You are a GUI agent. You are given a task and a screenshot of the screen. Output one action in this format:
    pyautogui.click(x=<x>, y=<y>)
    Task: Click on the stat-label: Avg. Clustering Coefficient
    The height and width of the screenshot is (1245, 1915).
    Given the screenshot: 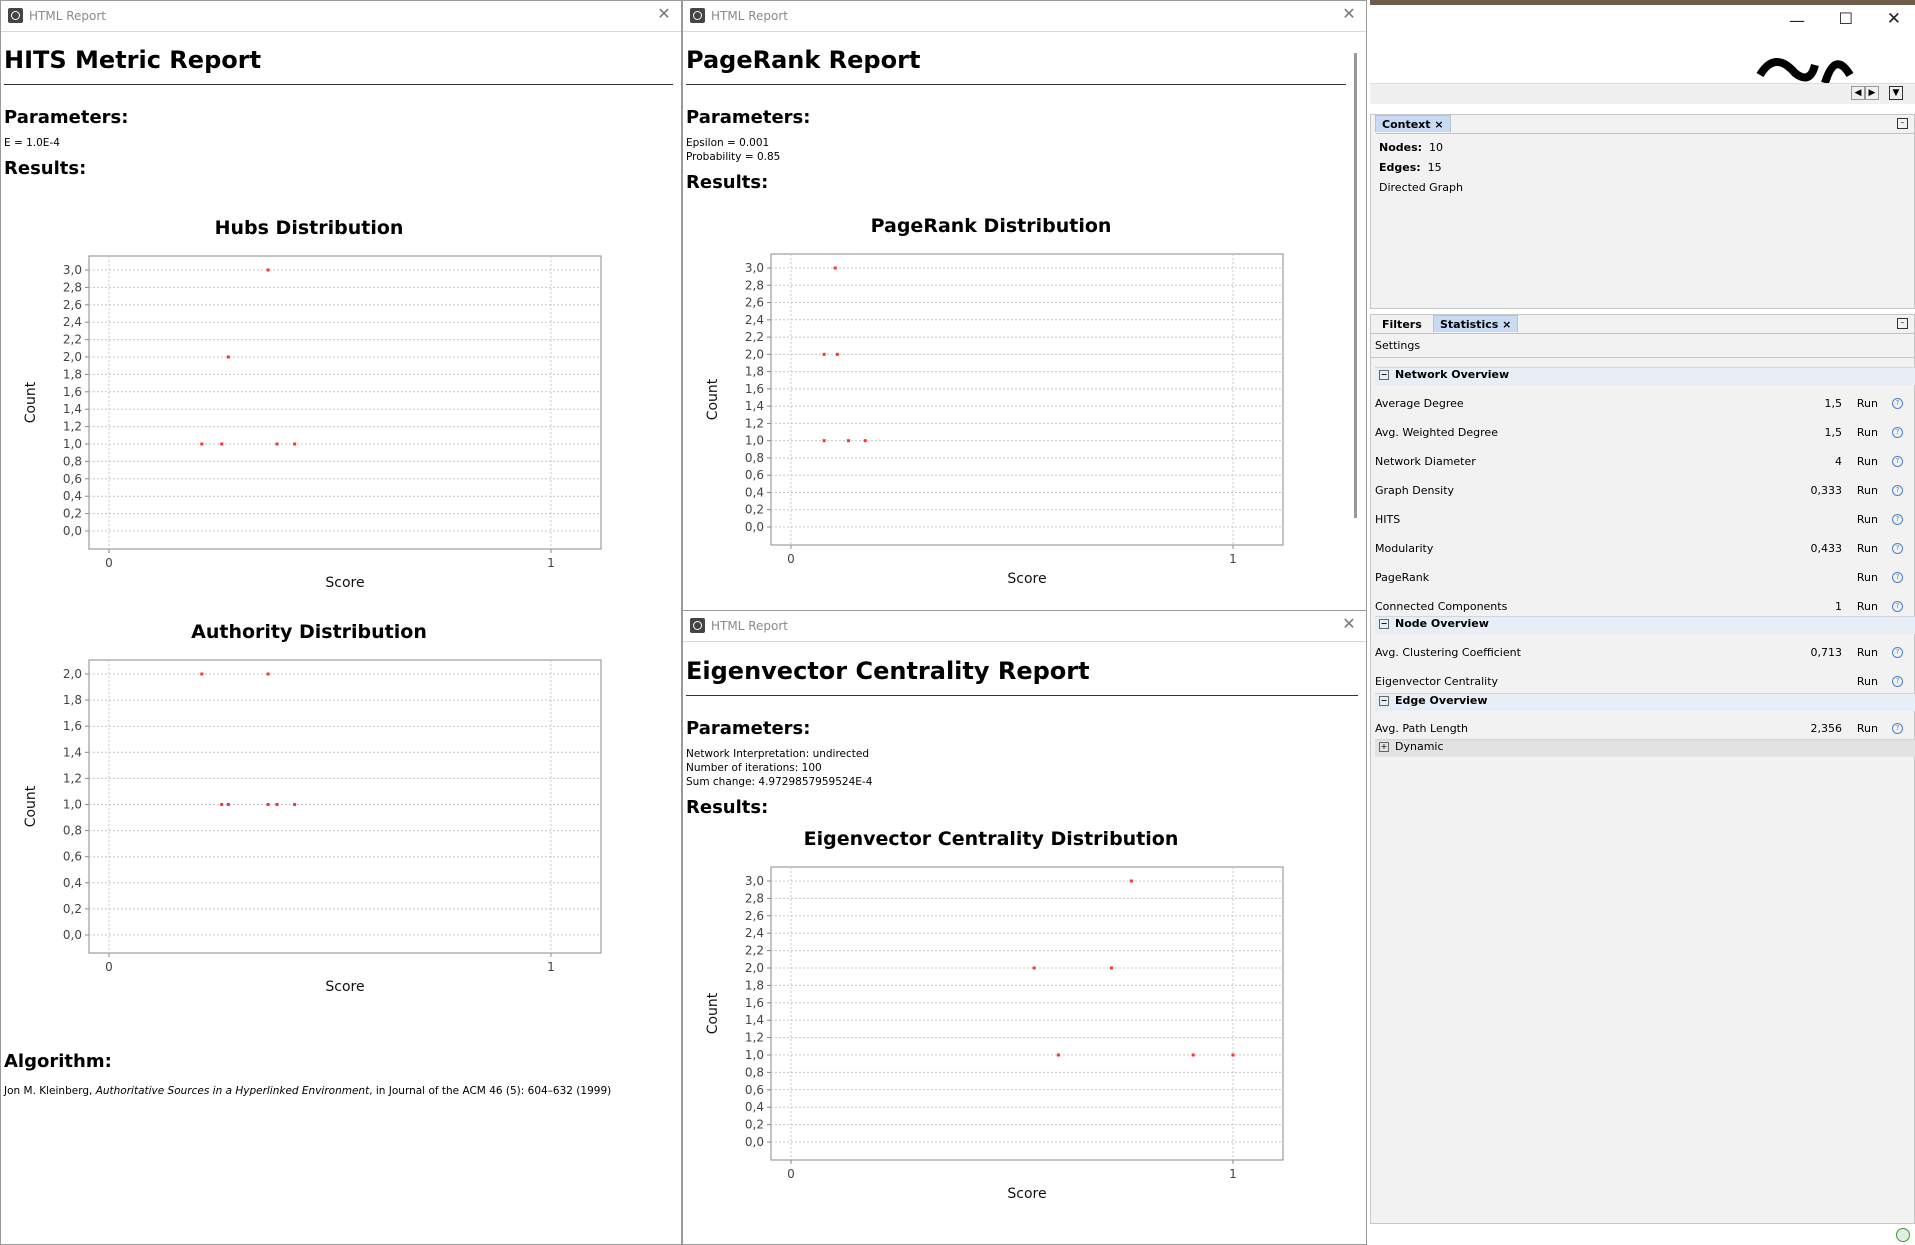 What is the action you would take?
    pyautogui.click(x=1448, y=652)
    